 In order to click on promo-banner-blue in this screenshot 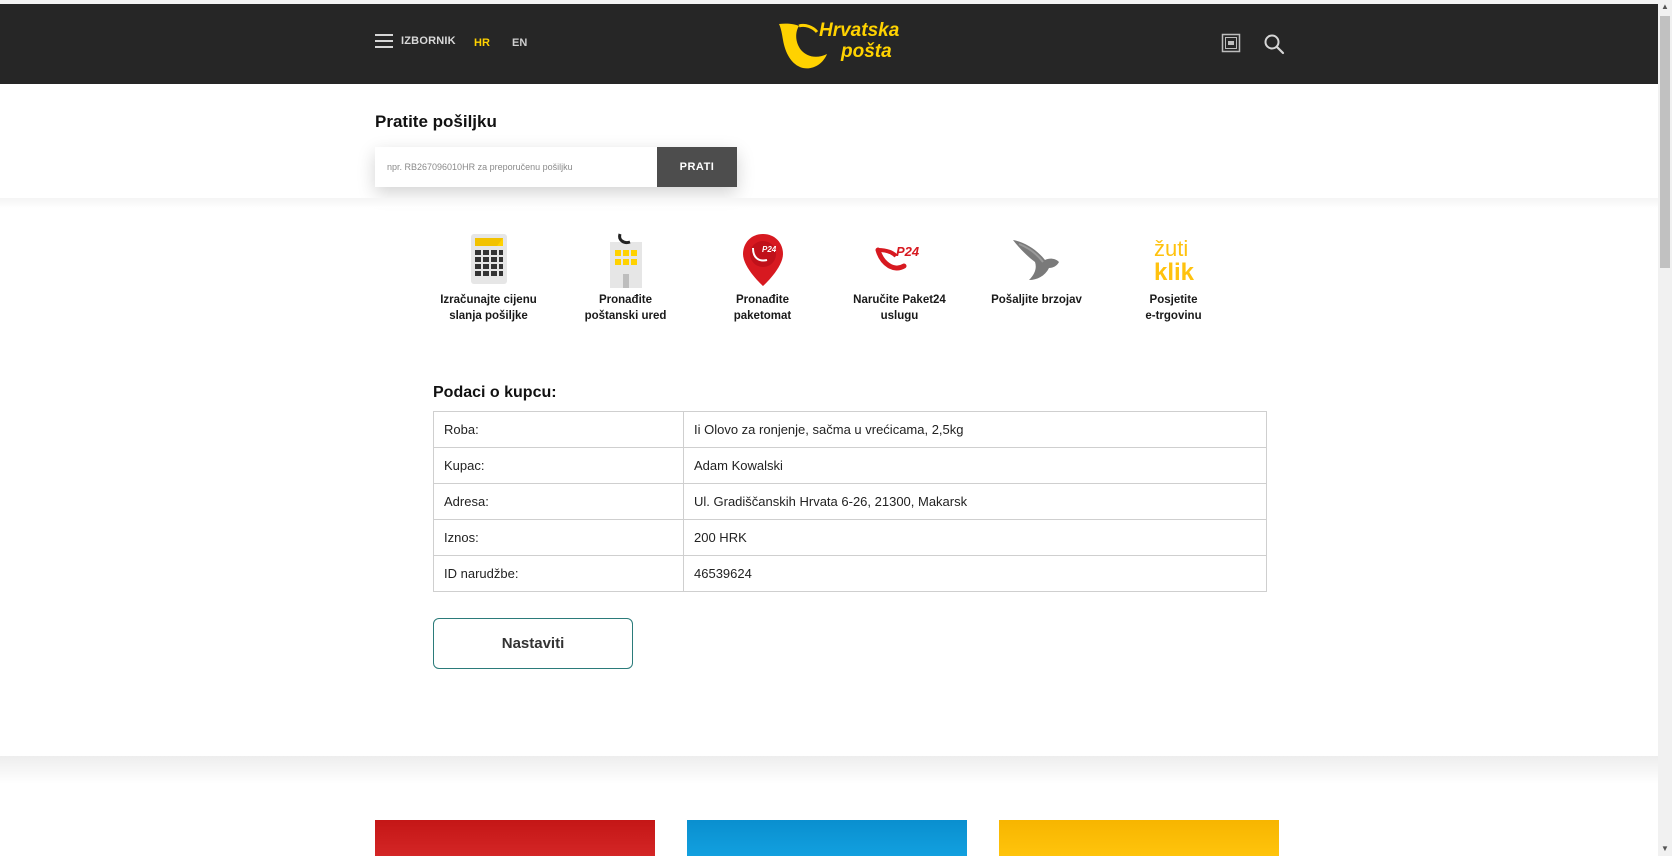, I will do `click(827, 838)`.